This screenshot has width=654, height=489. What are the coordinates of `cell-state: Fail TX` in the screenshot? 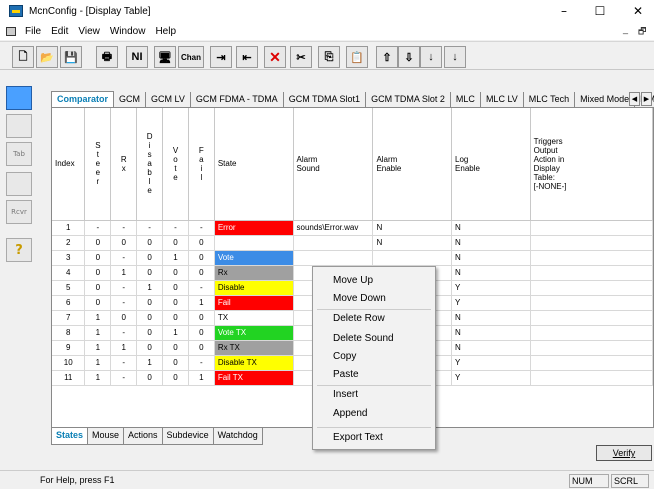 It's located at (254, 378).